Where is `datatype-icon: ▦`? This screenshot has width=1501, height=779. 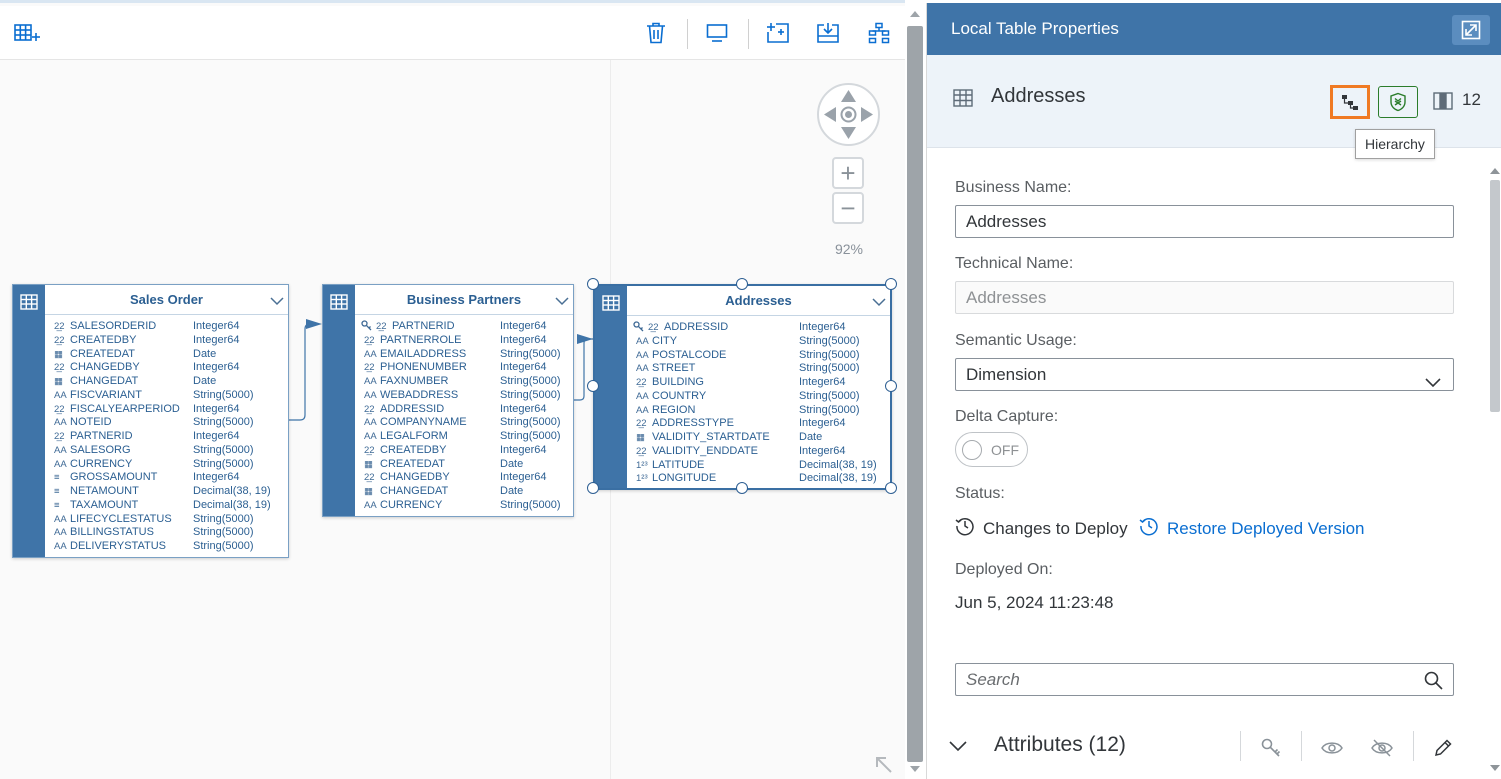
datatype-icon: ▦ is located at coordinates (58, 381).